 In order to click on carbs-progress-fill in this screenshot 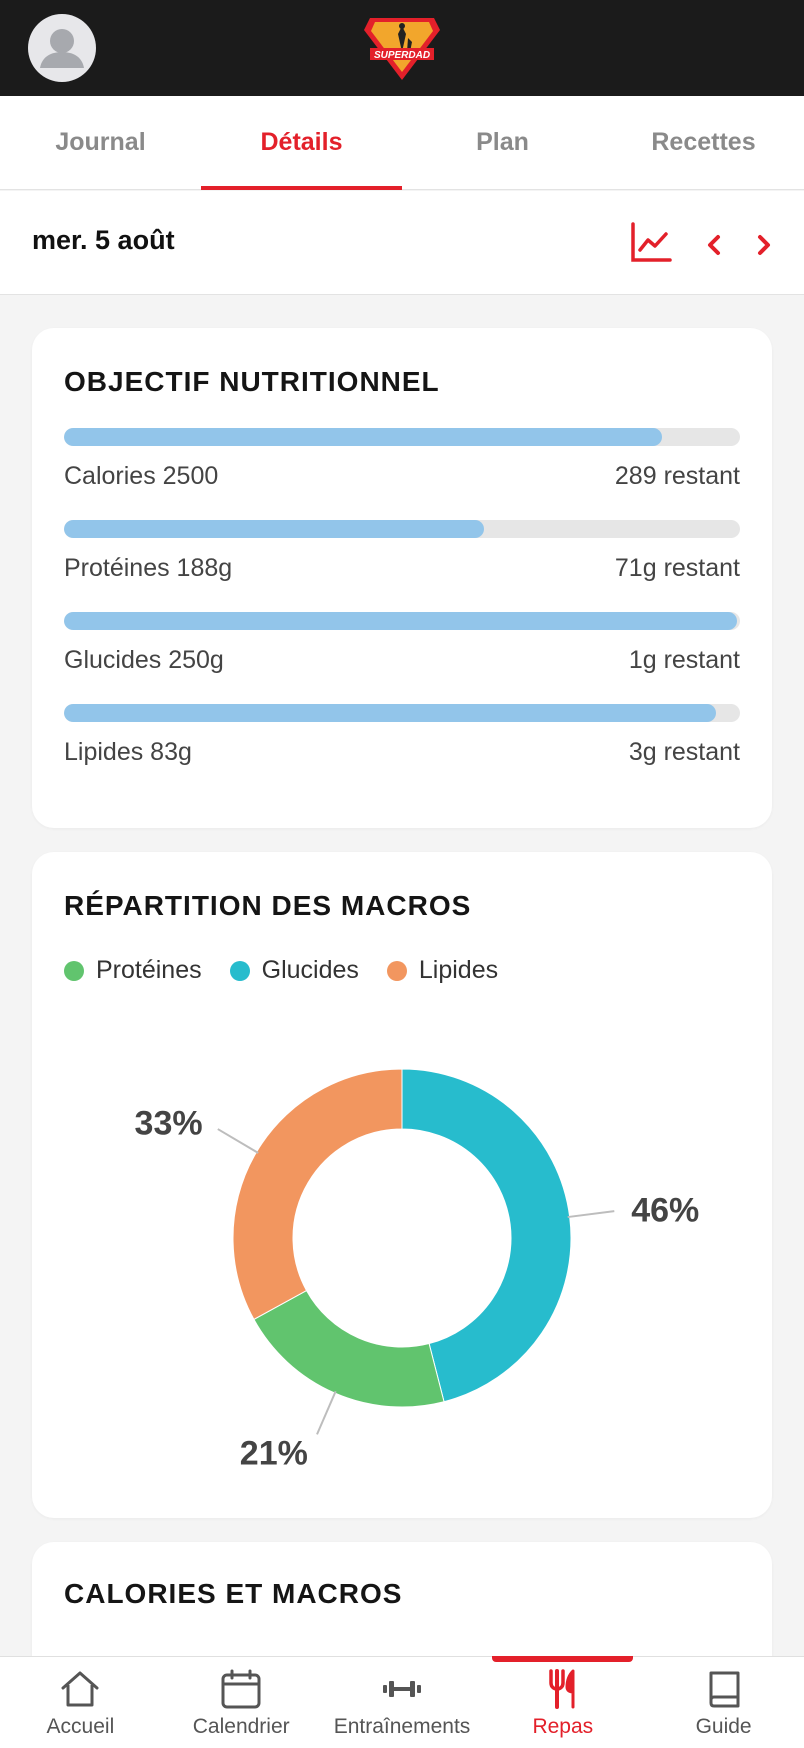, I will do `click(401, 621)`.